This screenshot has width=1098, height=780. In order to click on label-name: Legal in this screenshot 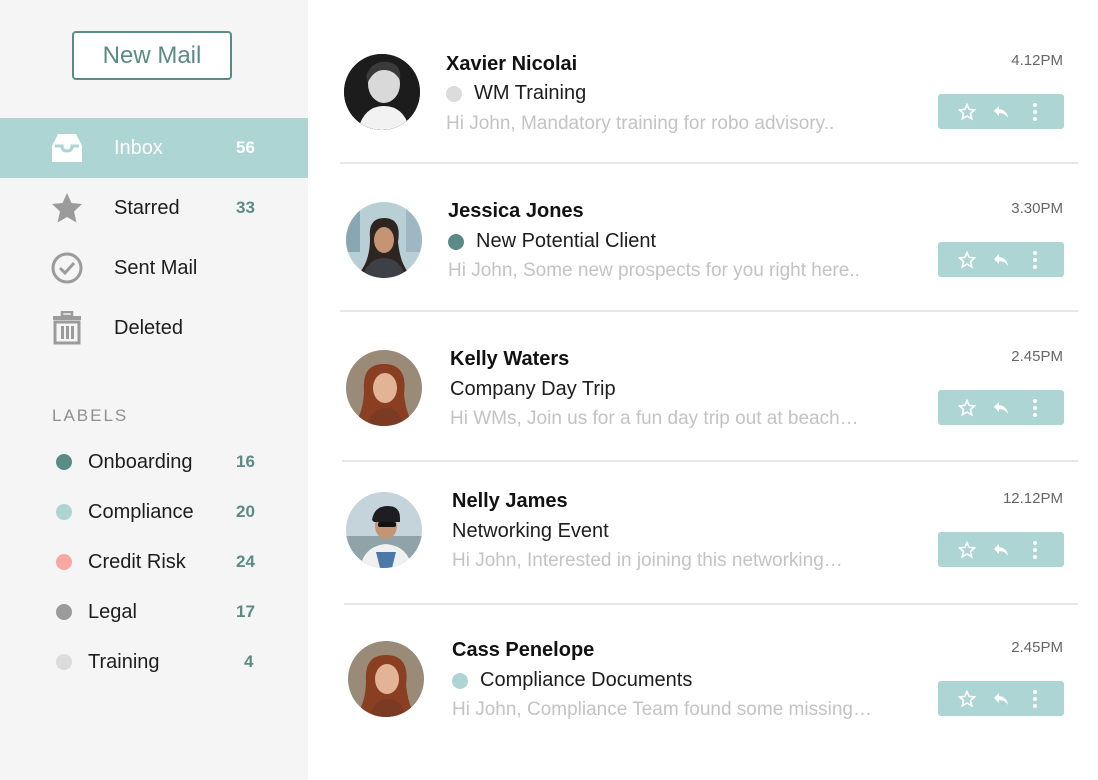, I will do `click(112, 611)`.